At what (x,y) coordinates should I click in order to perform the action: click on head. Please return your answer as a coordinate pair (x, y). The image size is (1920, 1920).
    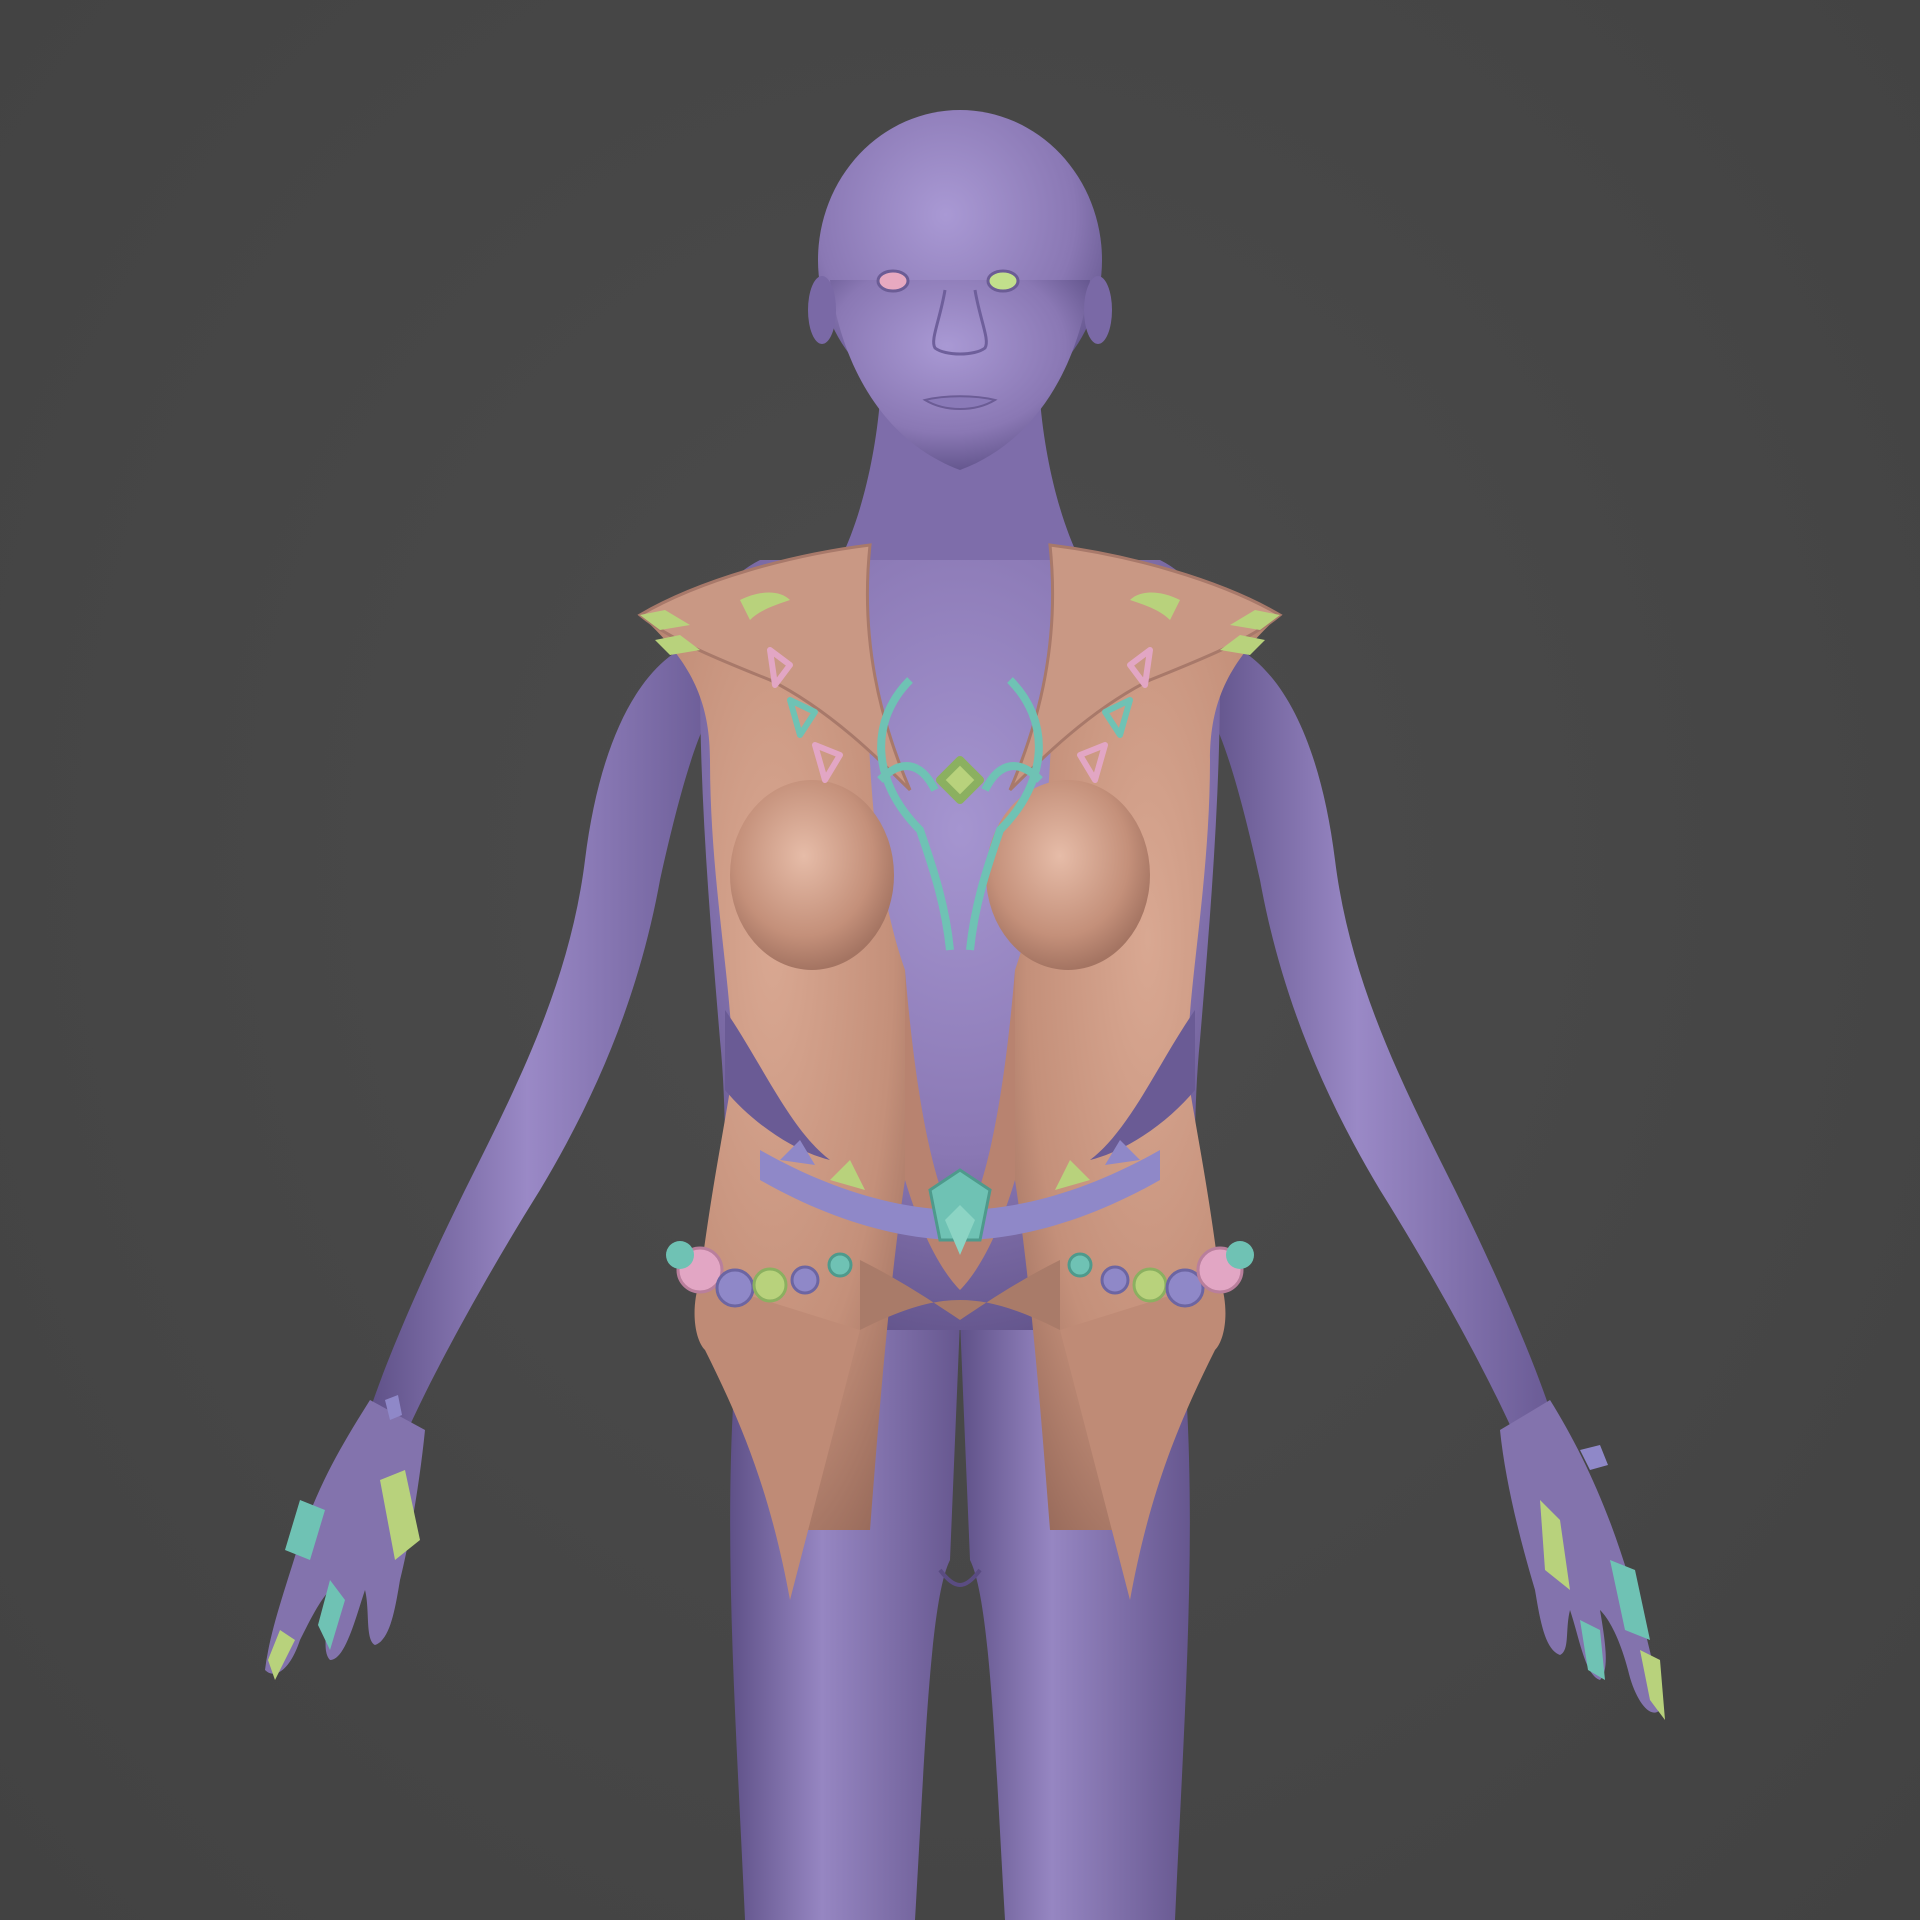
    Looking at the image, I should click on (960, 335).